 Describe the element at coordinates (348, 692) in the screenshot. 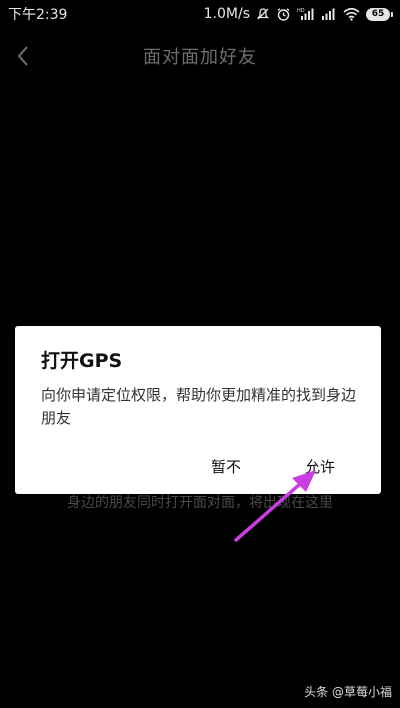

I see `watermark: 头条 @草莓小福` at that location.